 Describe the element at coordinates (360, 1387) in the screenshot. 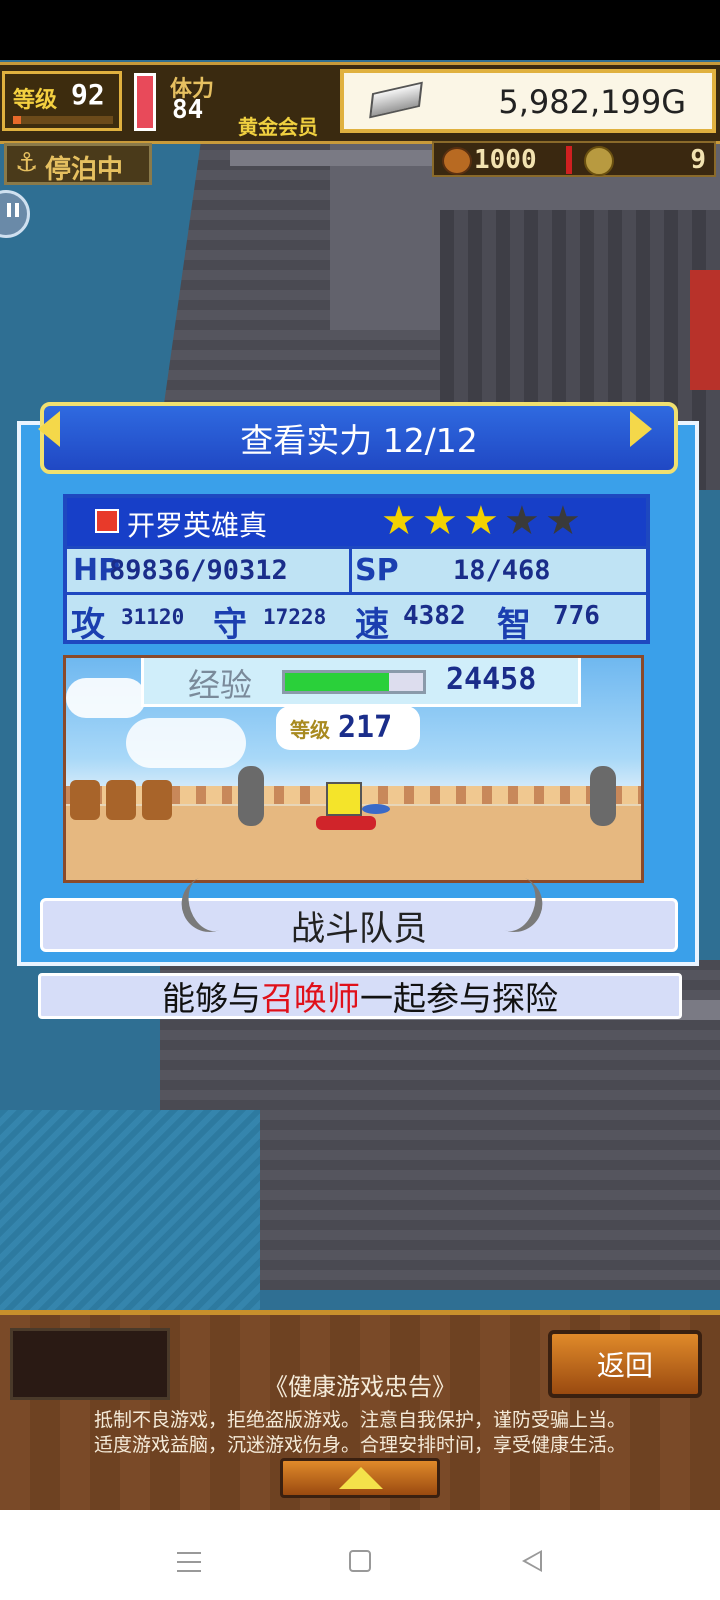

I see `notice-title: 《健康游戏忠告》` at that location.